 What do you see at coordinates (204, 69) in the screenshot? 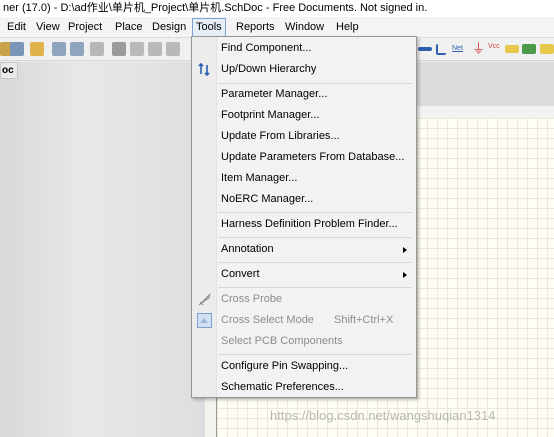
I see `updown-hierarchy-icon` at bounding box center [204, 69].